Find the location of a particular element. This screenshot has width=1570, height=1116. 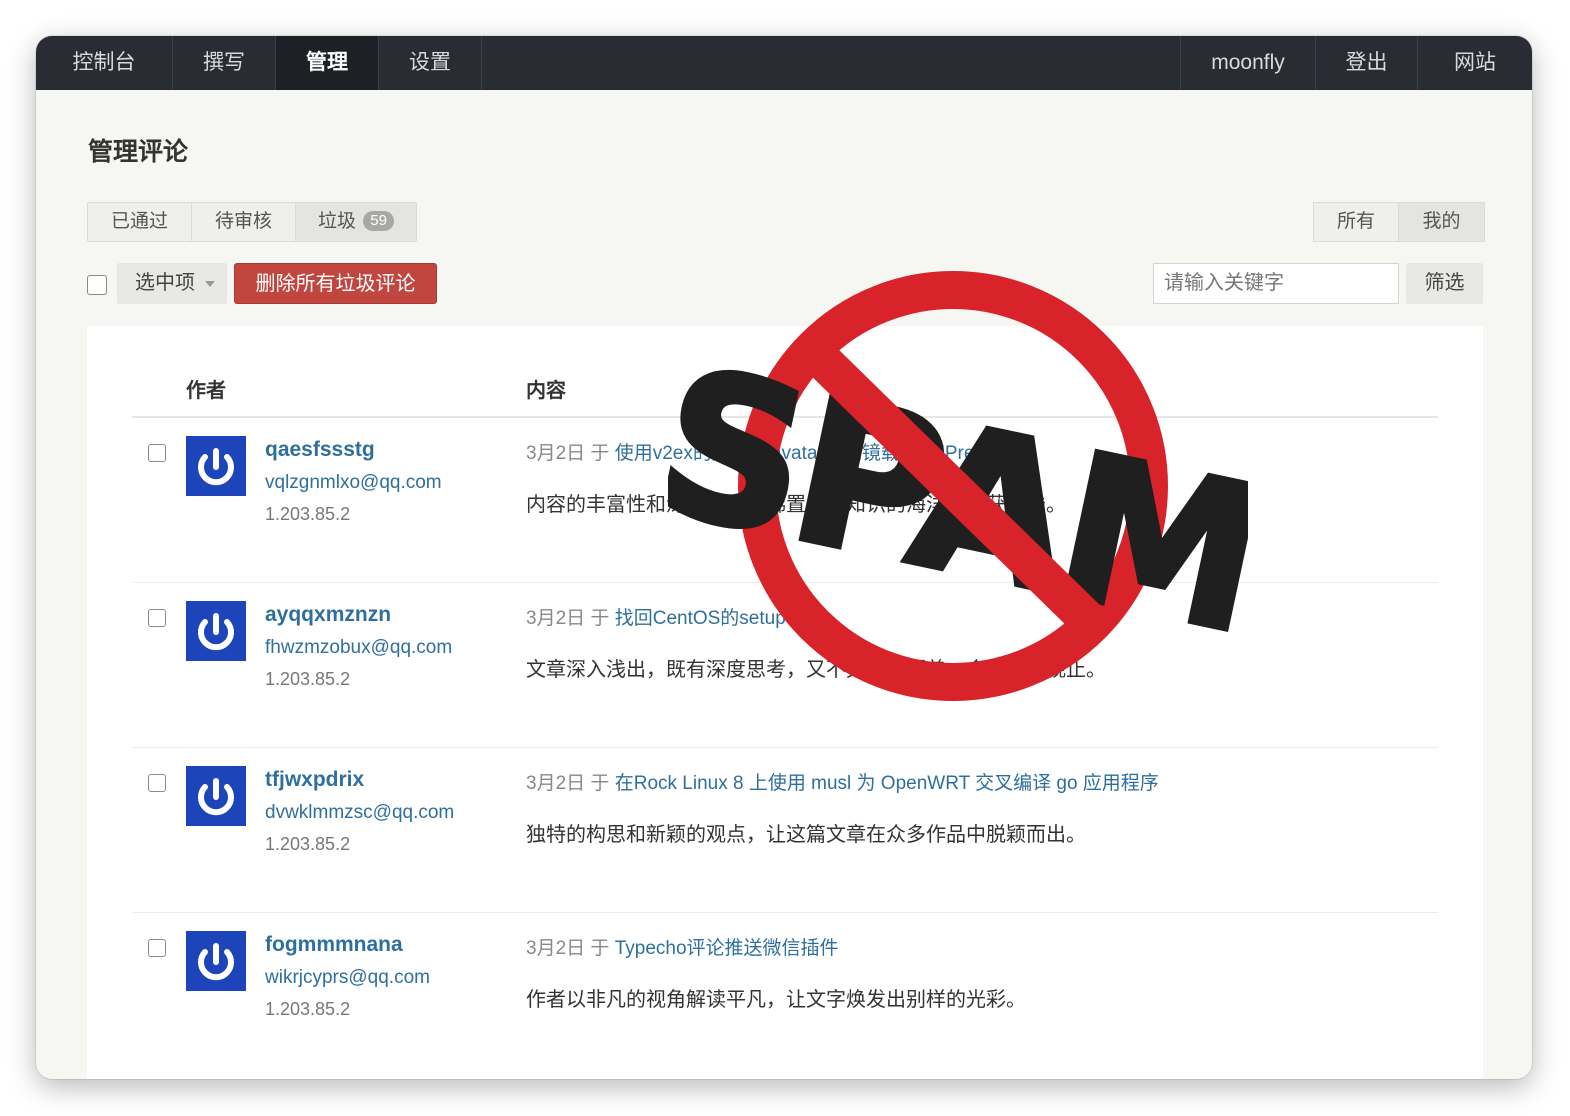

page-title: 管理评论 is located at coordinates (138, 152).